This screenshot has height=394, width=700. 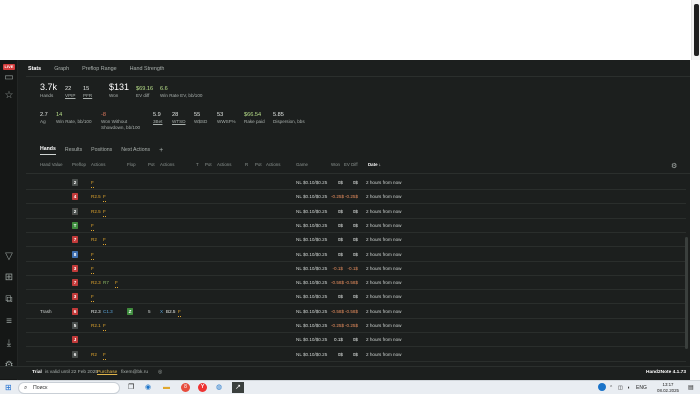 I want to click on notification-icon: ▤, so click(x=691, y=388).